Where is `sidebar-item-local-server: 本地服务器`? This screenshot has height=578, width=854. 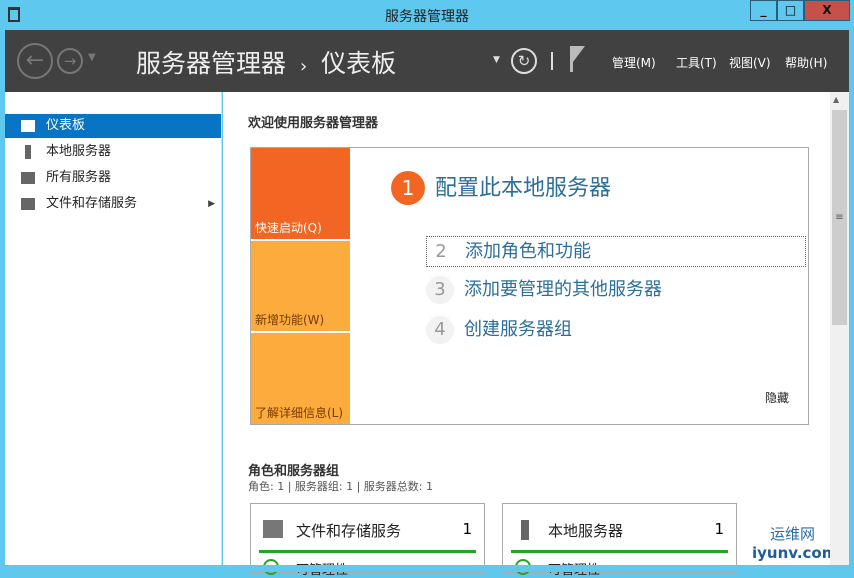
sidebar-item-local-server: 本地服务器 is located at coordinates (113, 152).